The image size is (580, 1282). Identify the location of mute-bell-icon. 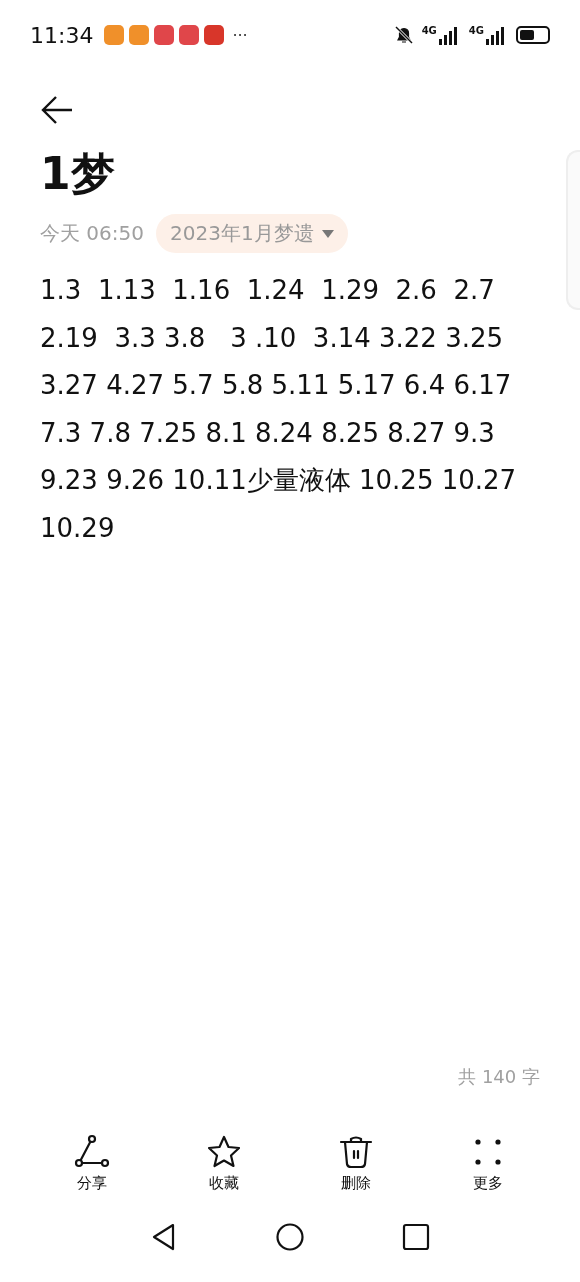
(403, 35).